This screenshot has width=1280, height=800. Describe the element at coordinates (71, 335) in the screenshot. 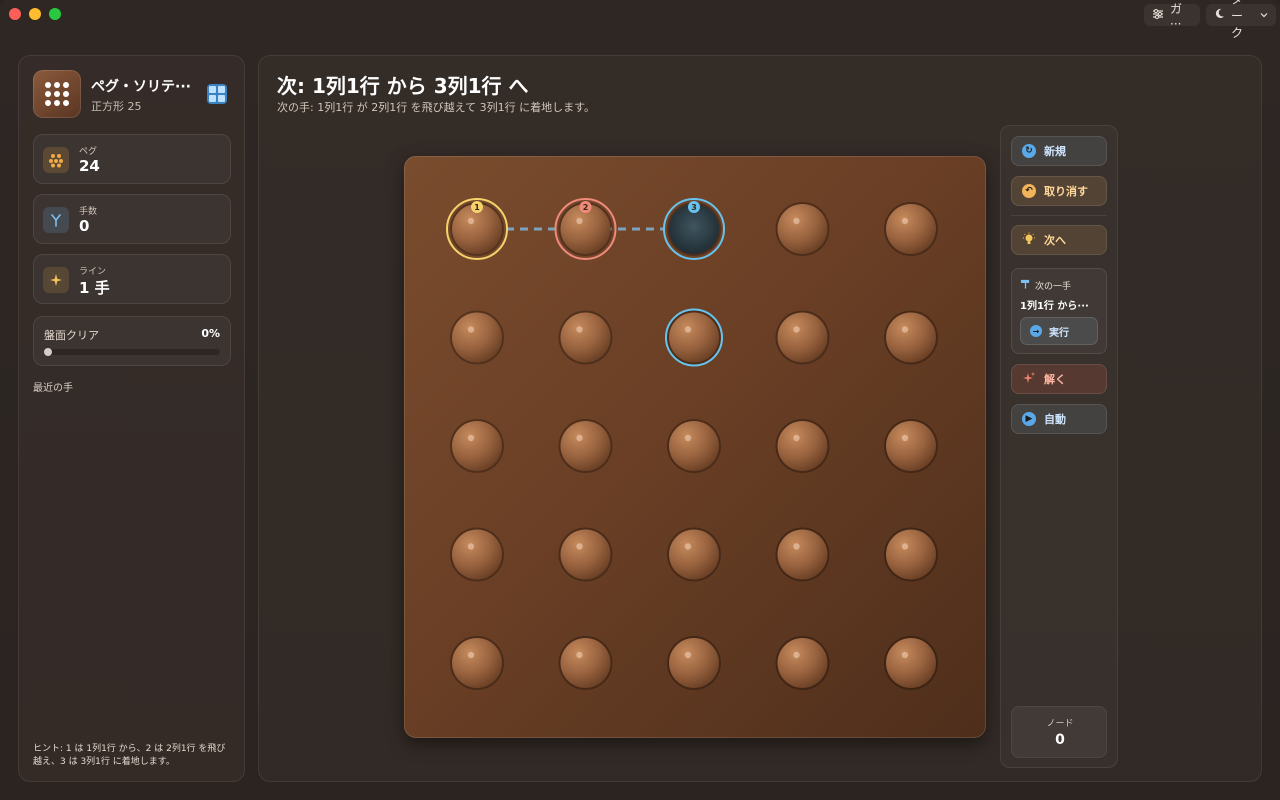

I see `progress-label: 盤面クリア` at that location.